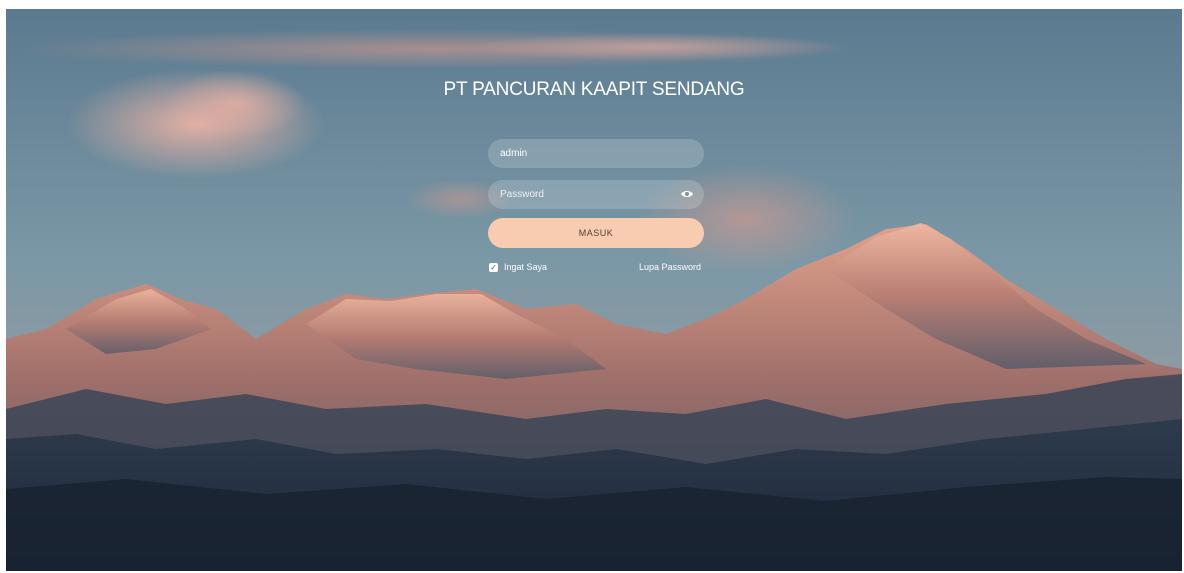 Image resolution: width=1184 pixels, height=573 pixels. I want to click on username-input, so click(585, 153).